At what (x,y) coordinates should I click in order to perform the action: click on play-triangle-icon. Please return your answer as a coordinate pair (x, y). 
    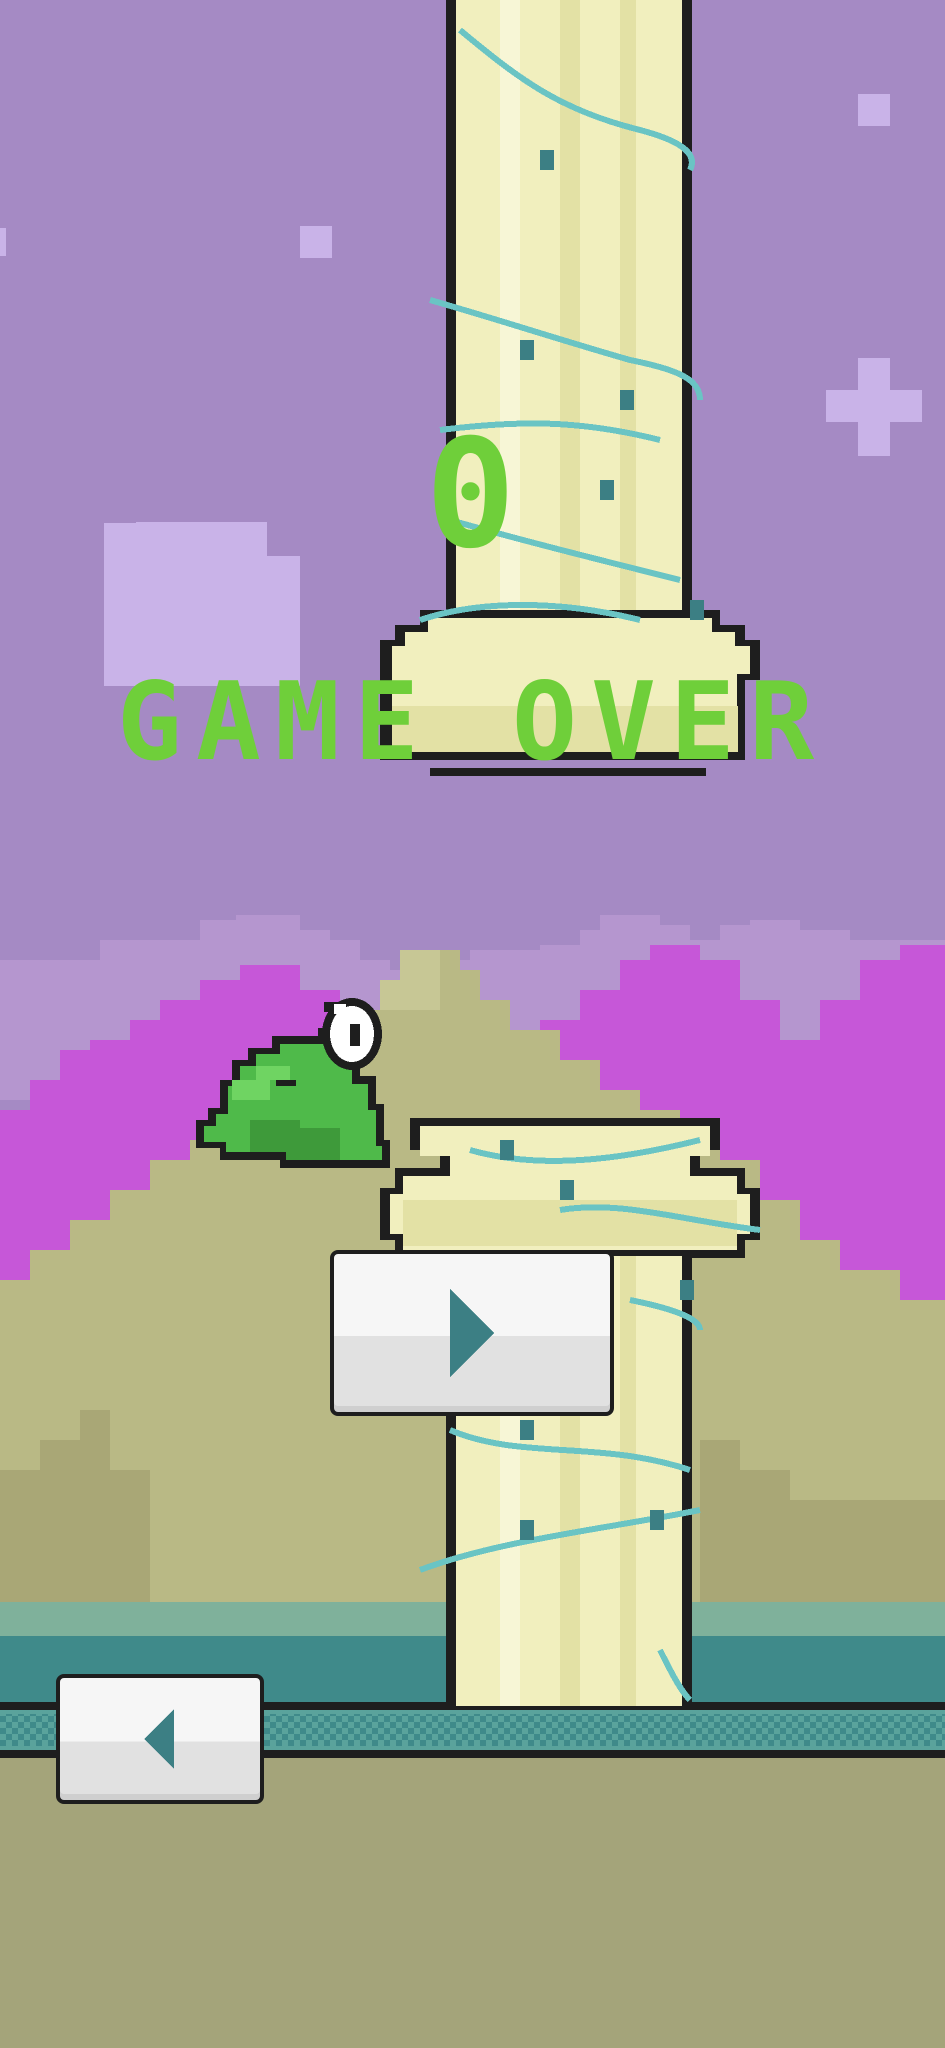
    Looking at the image, I should click on (472, 1333).